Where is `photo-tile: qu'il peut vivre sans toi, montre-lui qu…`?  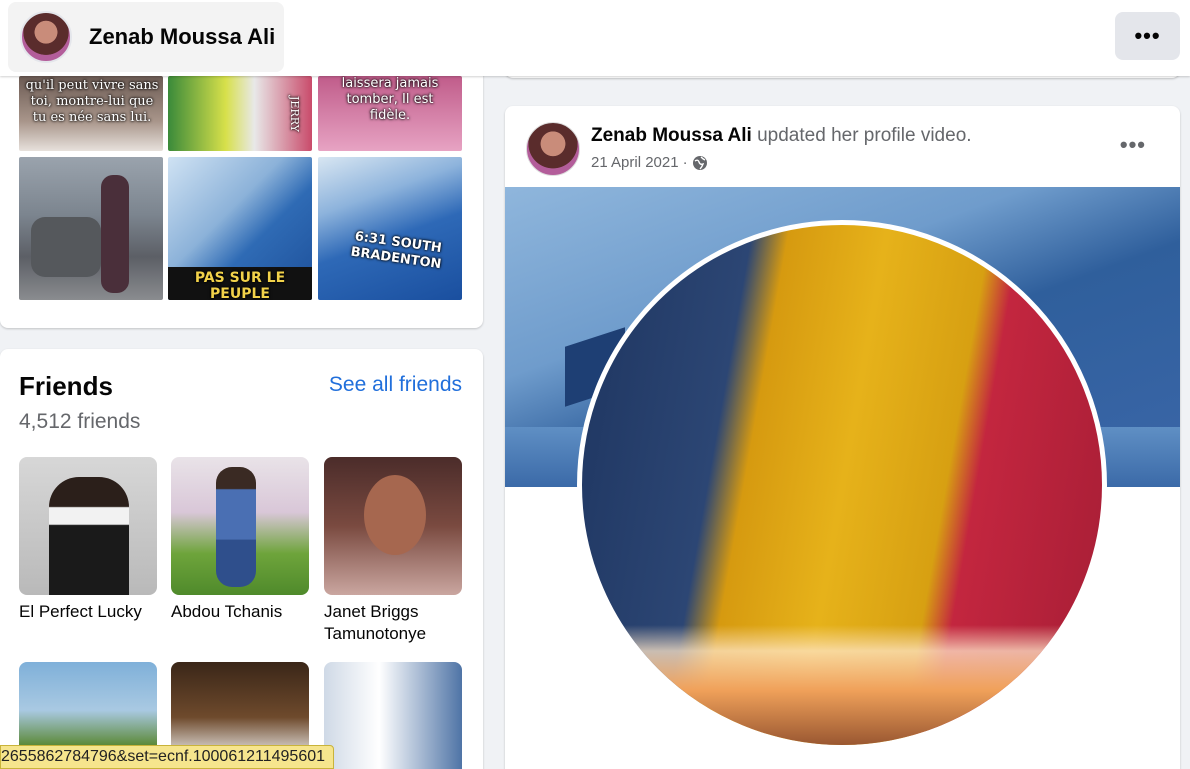 photo-tile: qu'il peut vivre sans toi, montre-lui qu… is located at coordinates (91, 113).